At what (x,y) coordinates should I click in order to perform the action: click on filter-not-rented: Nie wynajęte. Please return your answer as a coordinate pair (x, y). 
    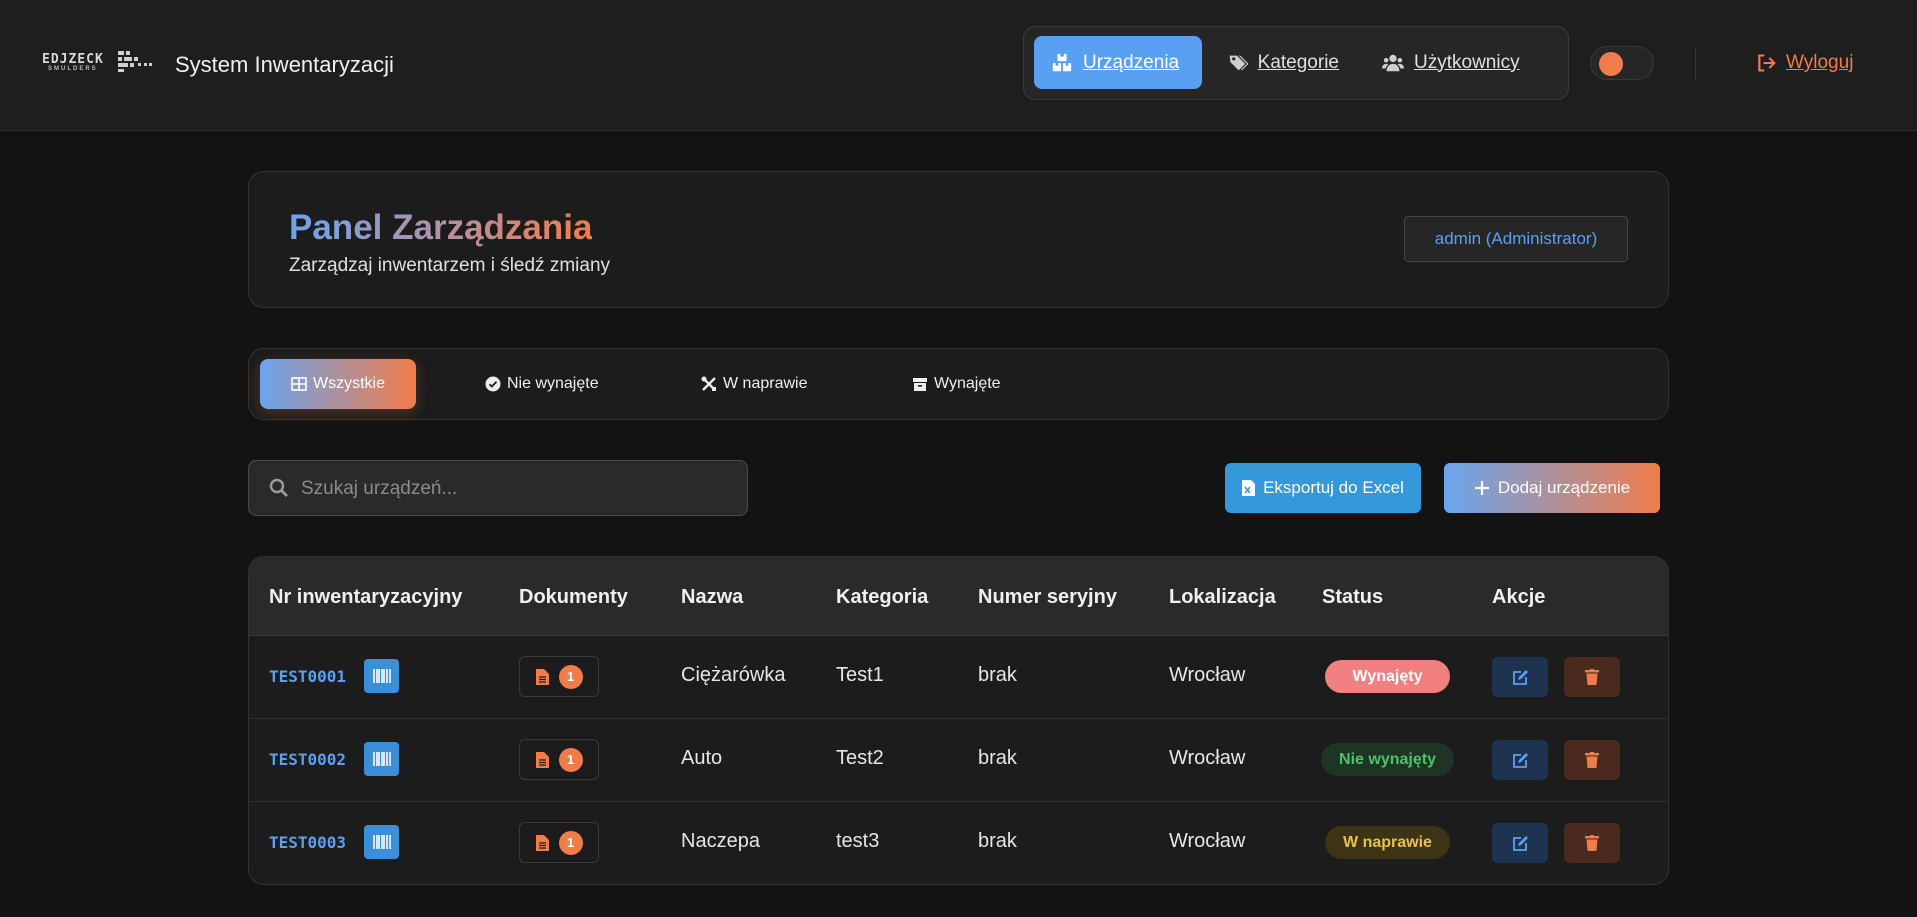
    Looking at the image, I should click on (542, 384).